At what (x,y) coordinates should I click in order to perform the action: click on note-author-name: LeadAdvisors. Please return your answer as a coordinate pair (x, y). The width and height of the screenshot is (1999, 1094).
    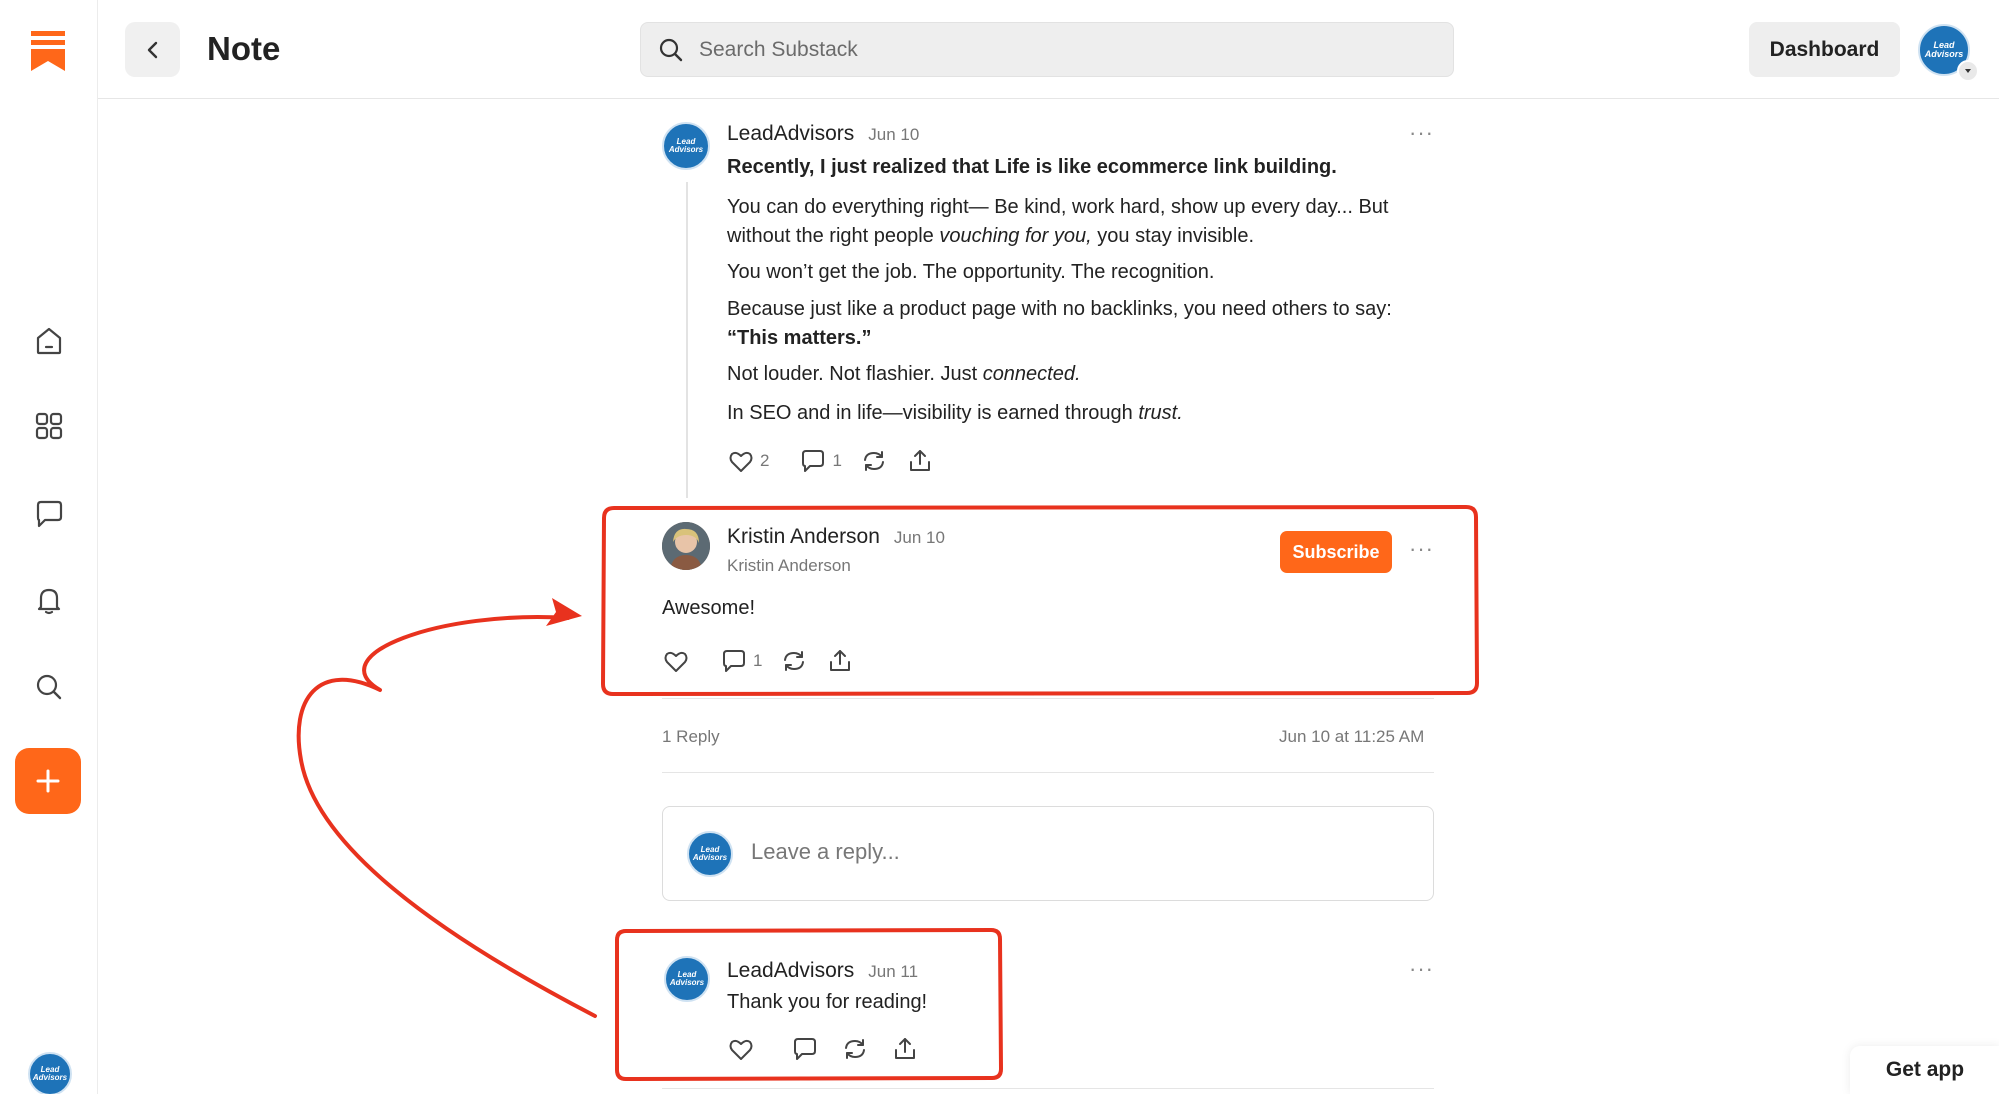
    Looking at the image, I should click on (790, 134).